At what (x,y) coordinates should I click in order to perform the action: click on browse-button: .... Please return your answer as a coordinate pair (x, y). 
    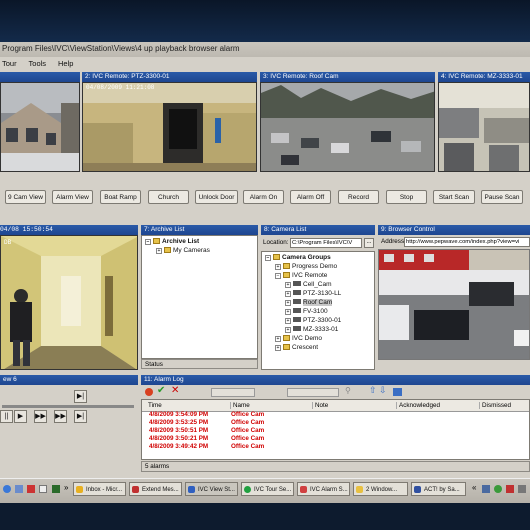
    Looking at the image, I should click on (369, 243).